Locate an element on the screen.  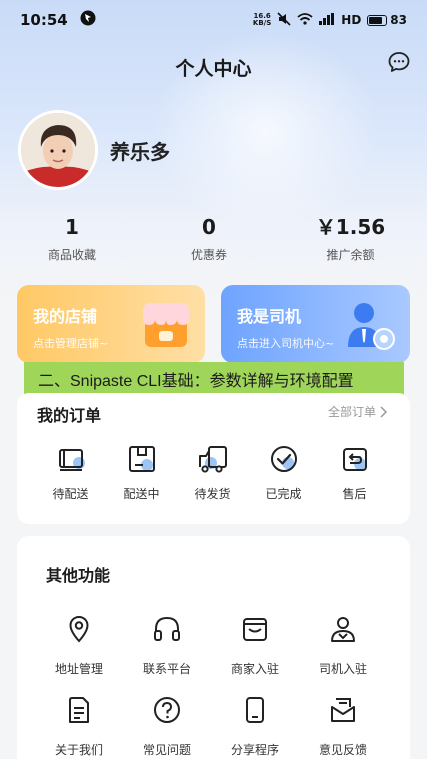
my-shop-card: 我的店铺 点击管理店铺~ is located at coordinates (111, 324).